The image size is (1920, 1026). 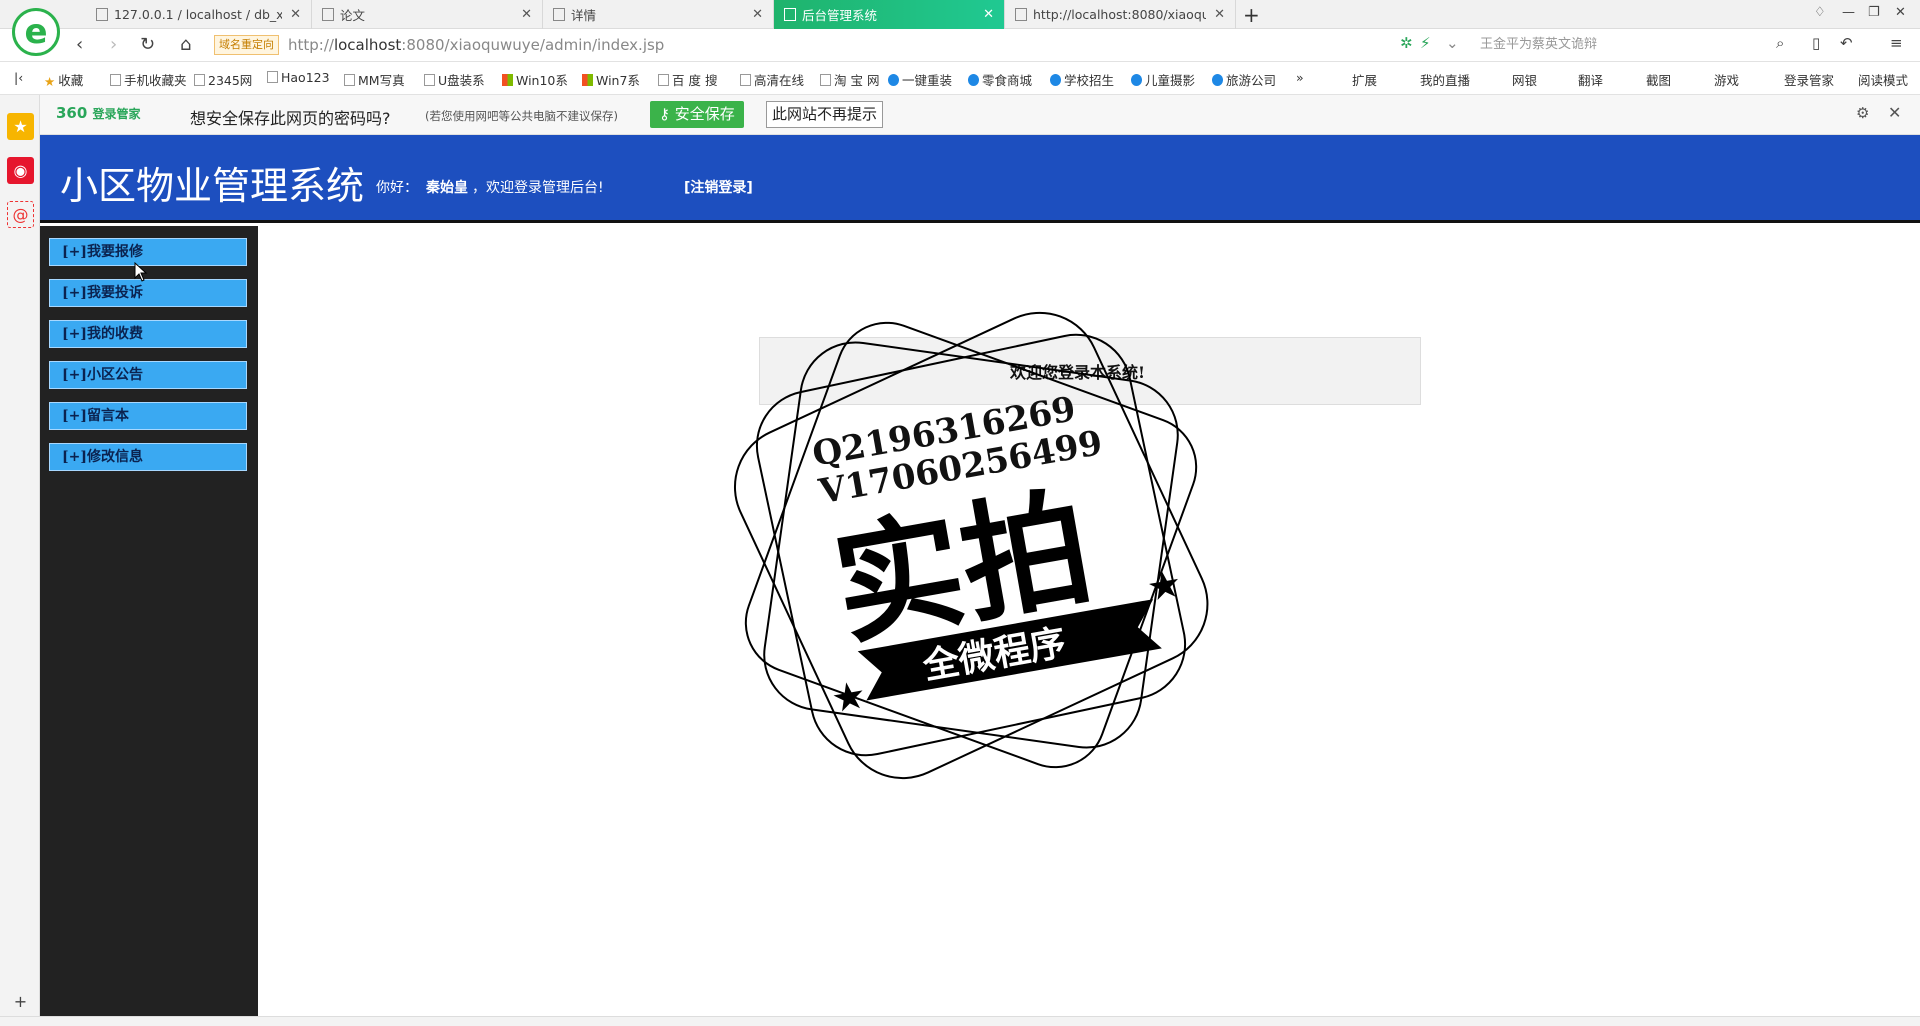 I want to click on tab-admin: 后台管理系统 ✕, so click(x=889, y=14).